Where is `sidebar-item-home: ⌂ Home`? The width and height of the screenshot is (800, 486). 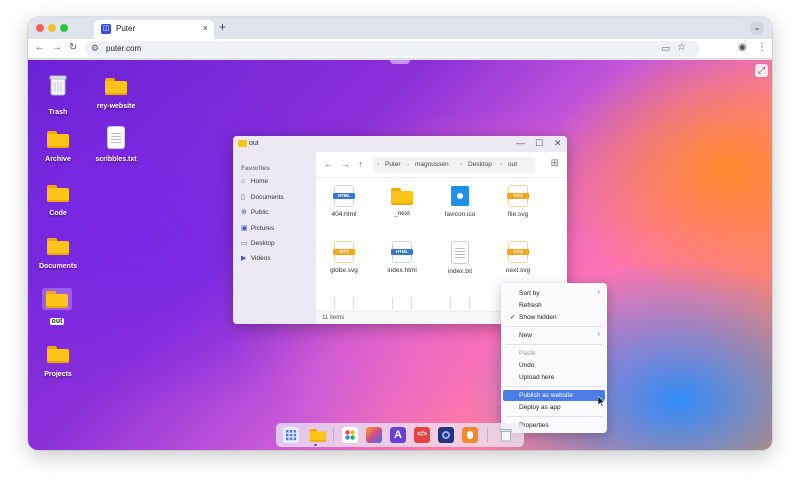
sidebar-item-home: ⌂ Home is located at coordinates (254, 181).